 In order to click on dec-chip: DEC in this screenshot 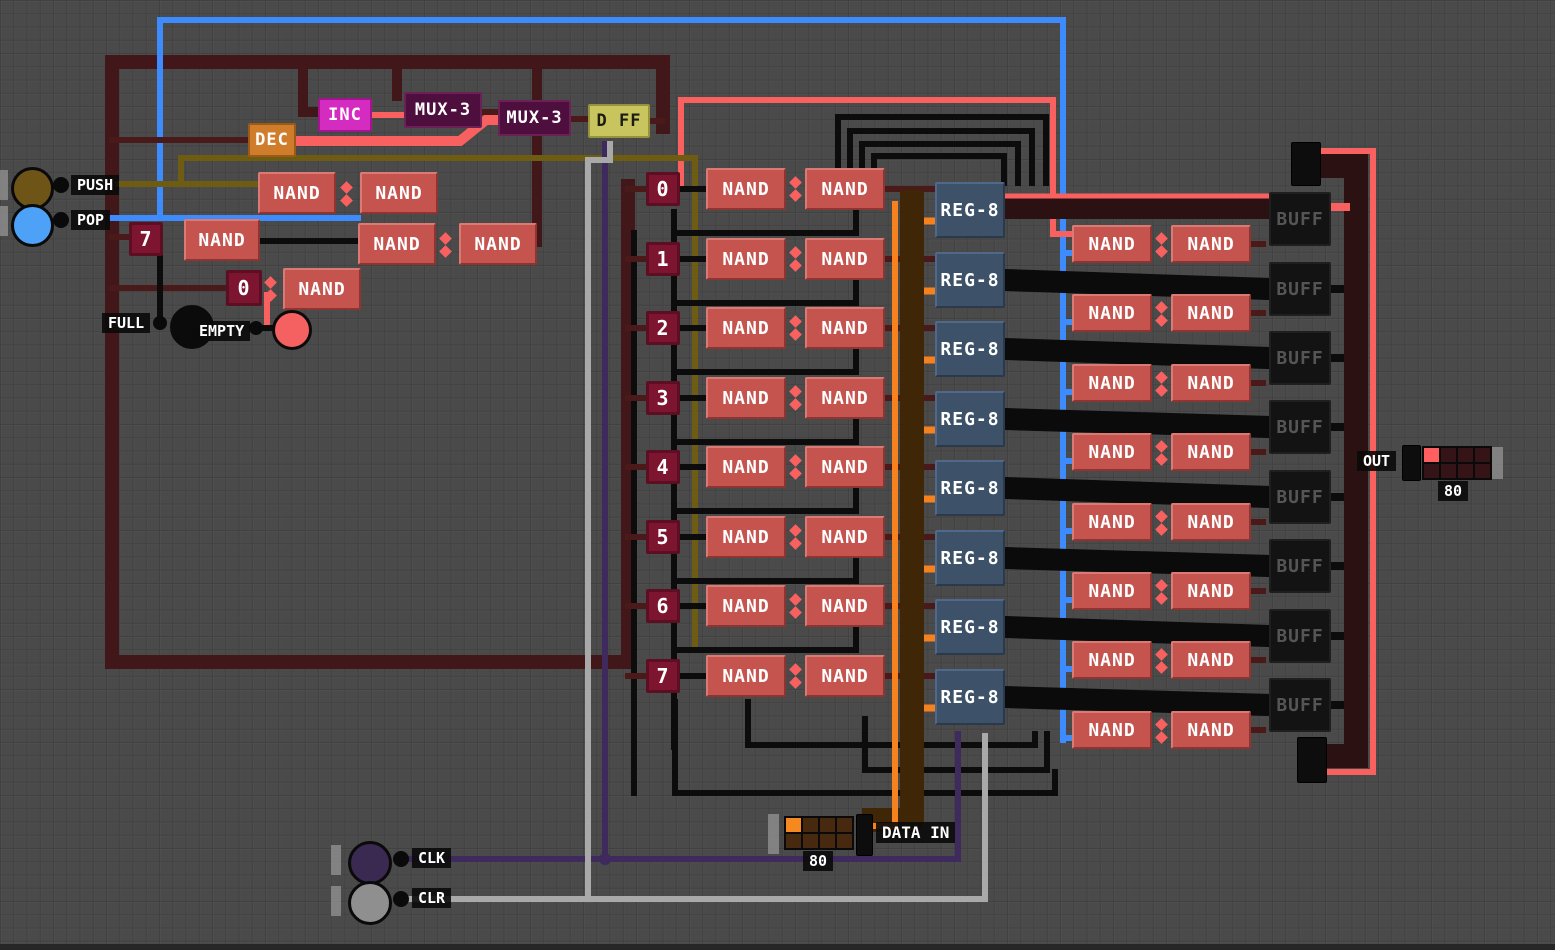, I will do `click(272, 140)`.